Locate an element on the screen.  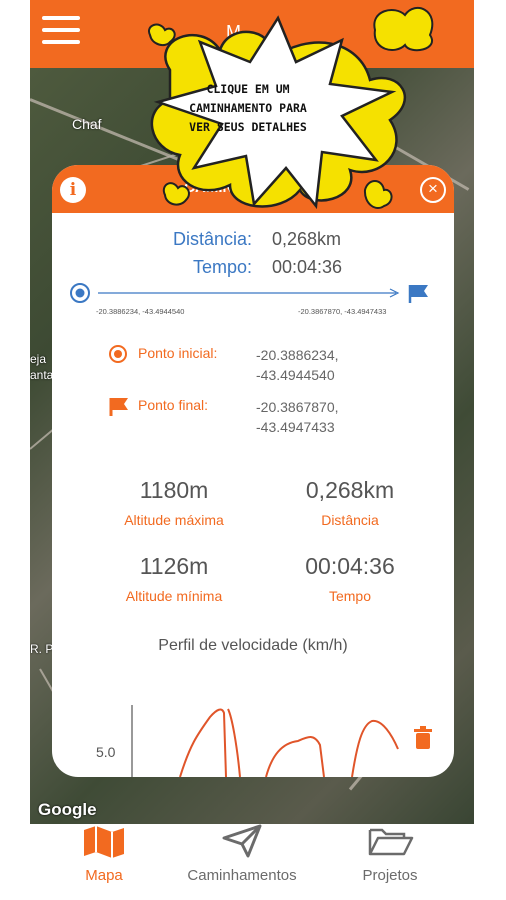
stat-time-value: 00:04:36 is located at coordinates (350, 566).